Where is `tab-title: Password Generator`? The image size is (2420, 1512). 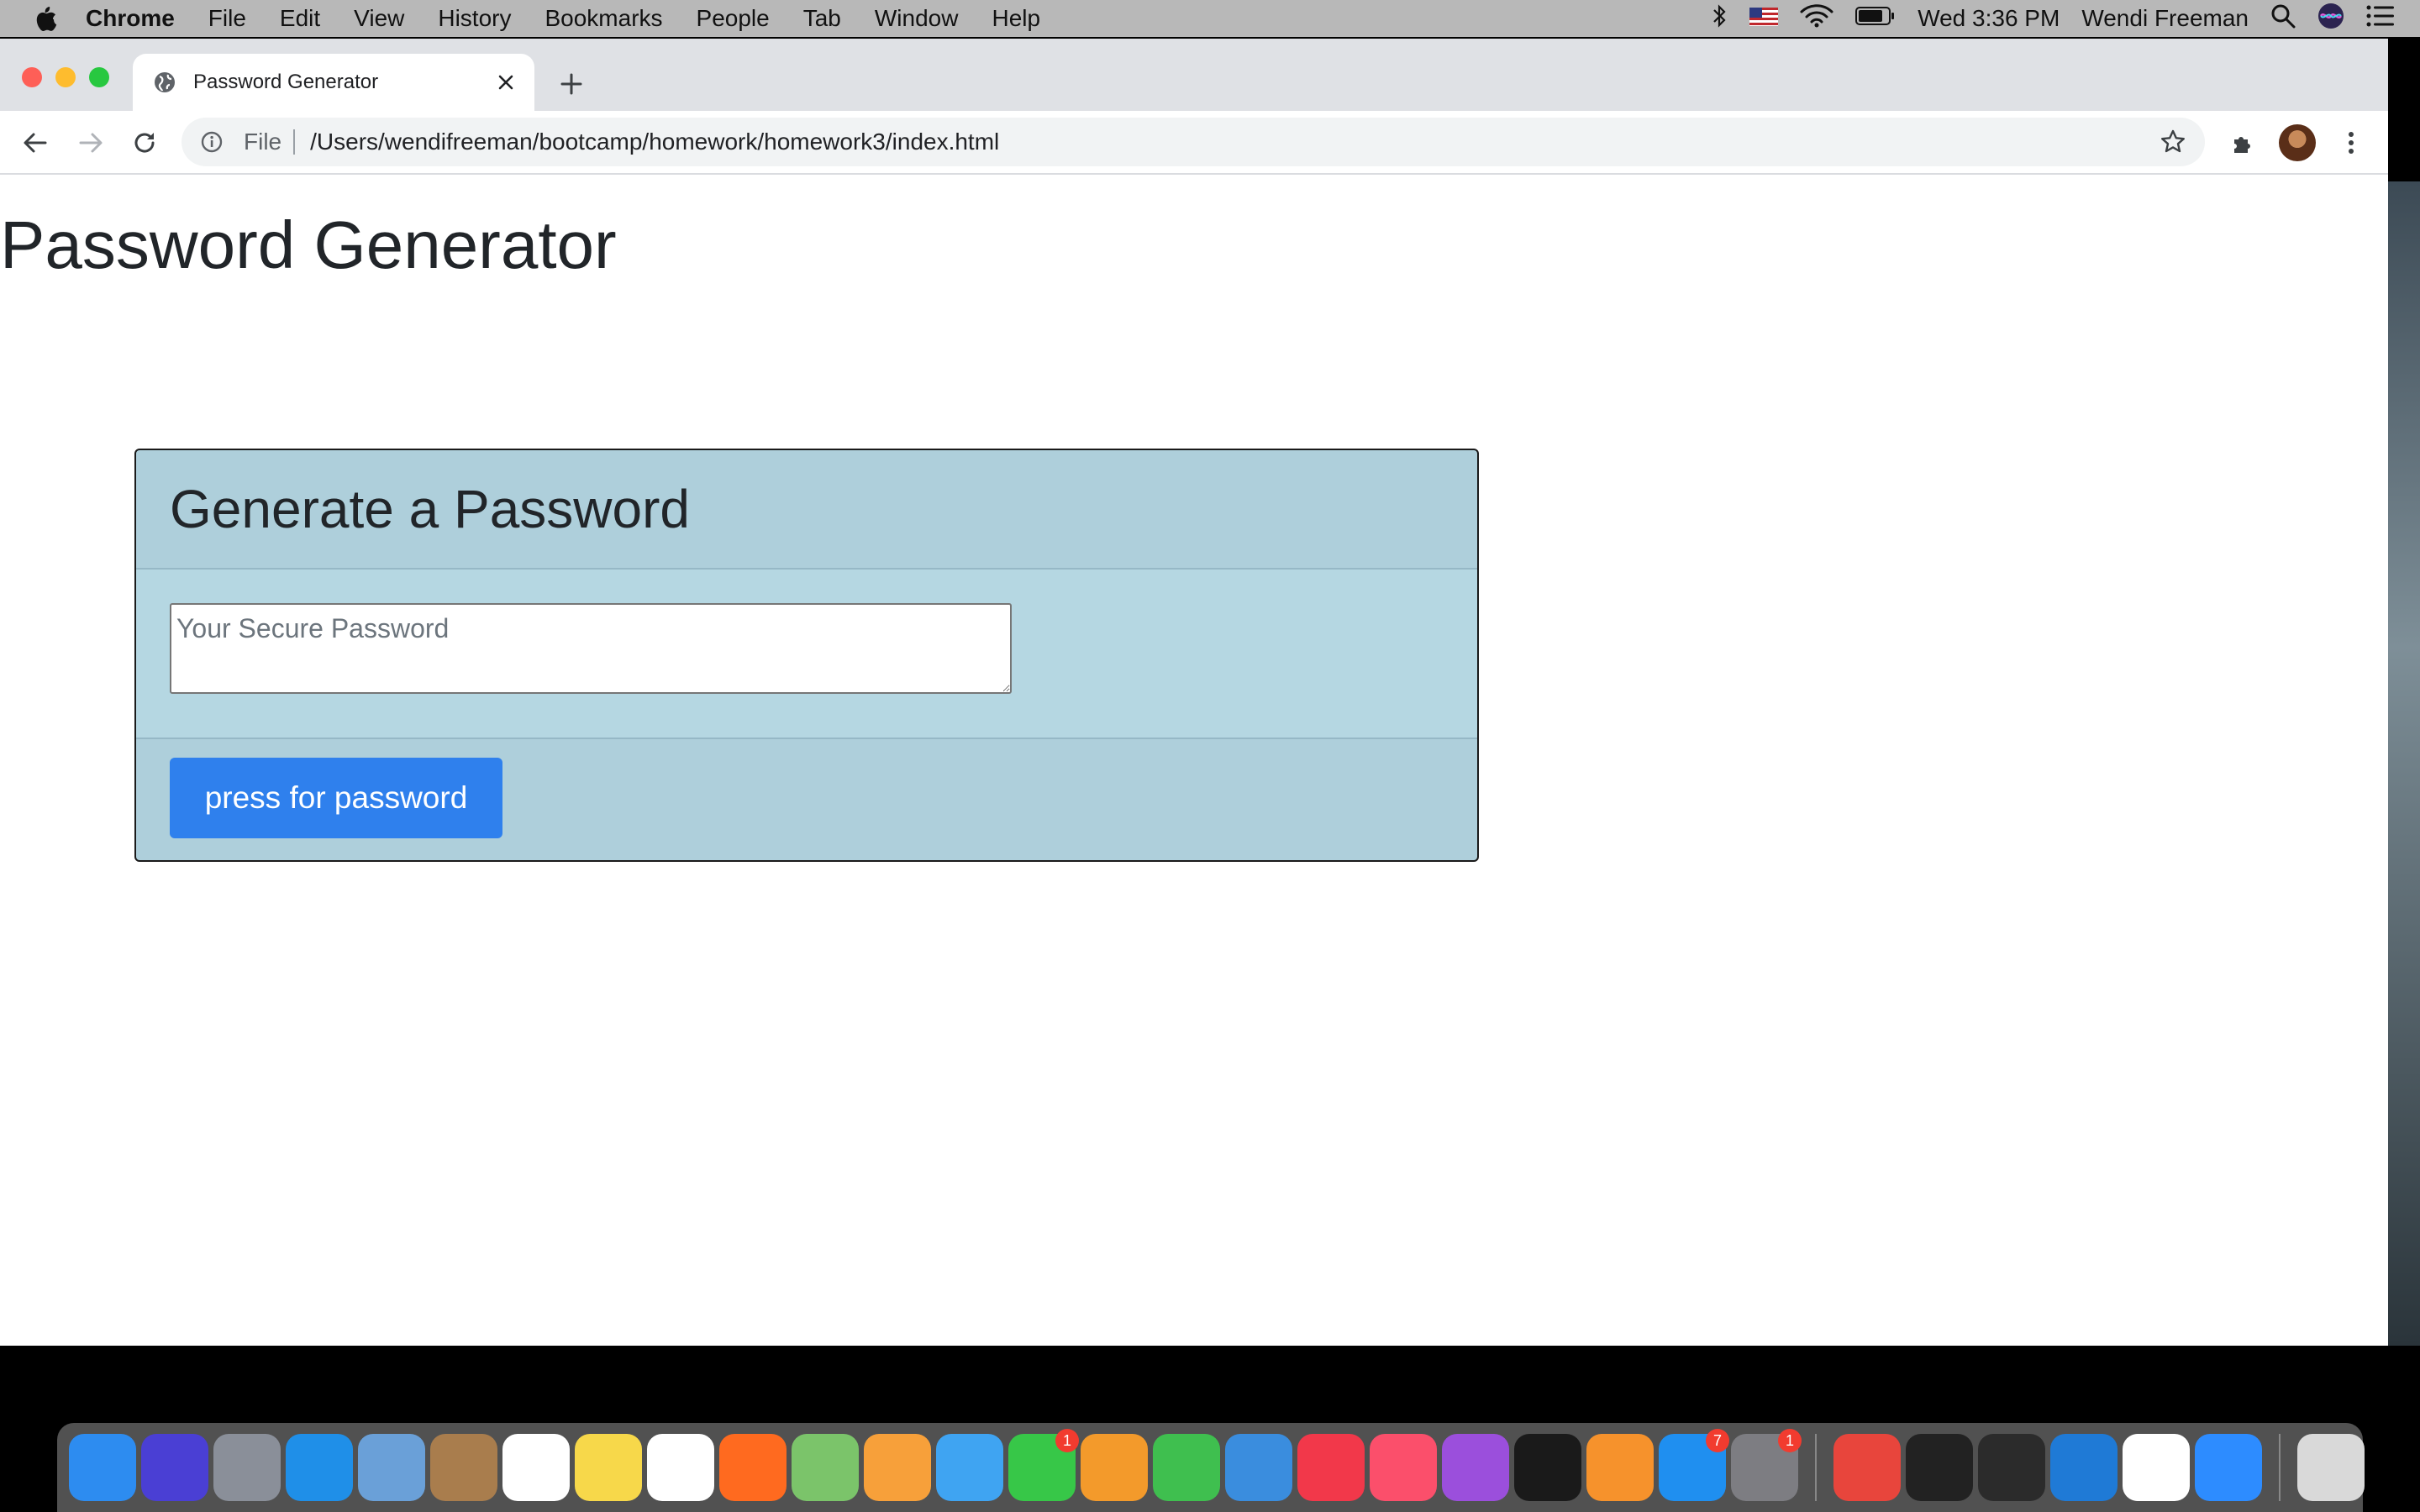
tab-title: Password Generator is located at coordinates (286, 82).